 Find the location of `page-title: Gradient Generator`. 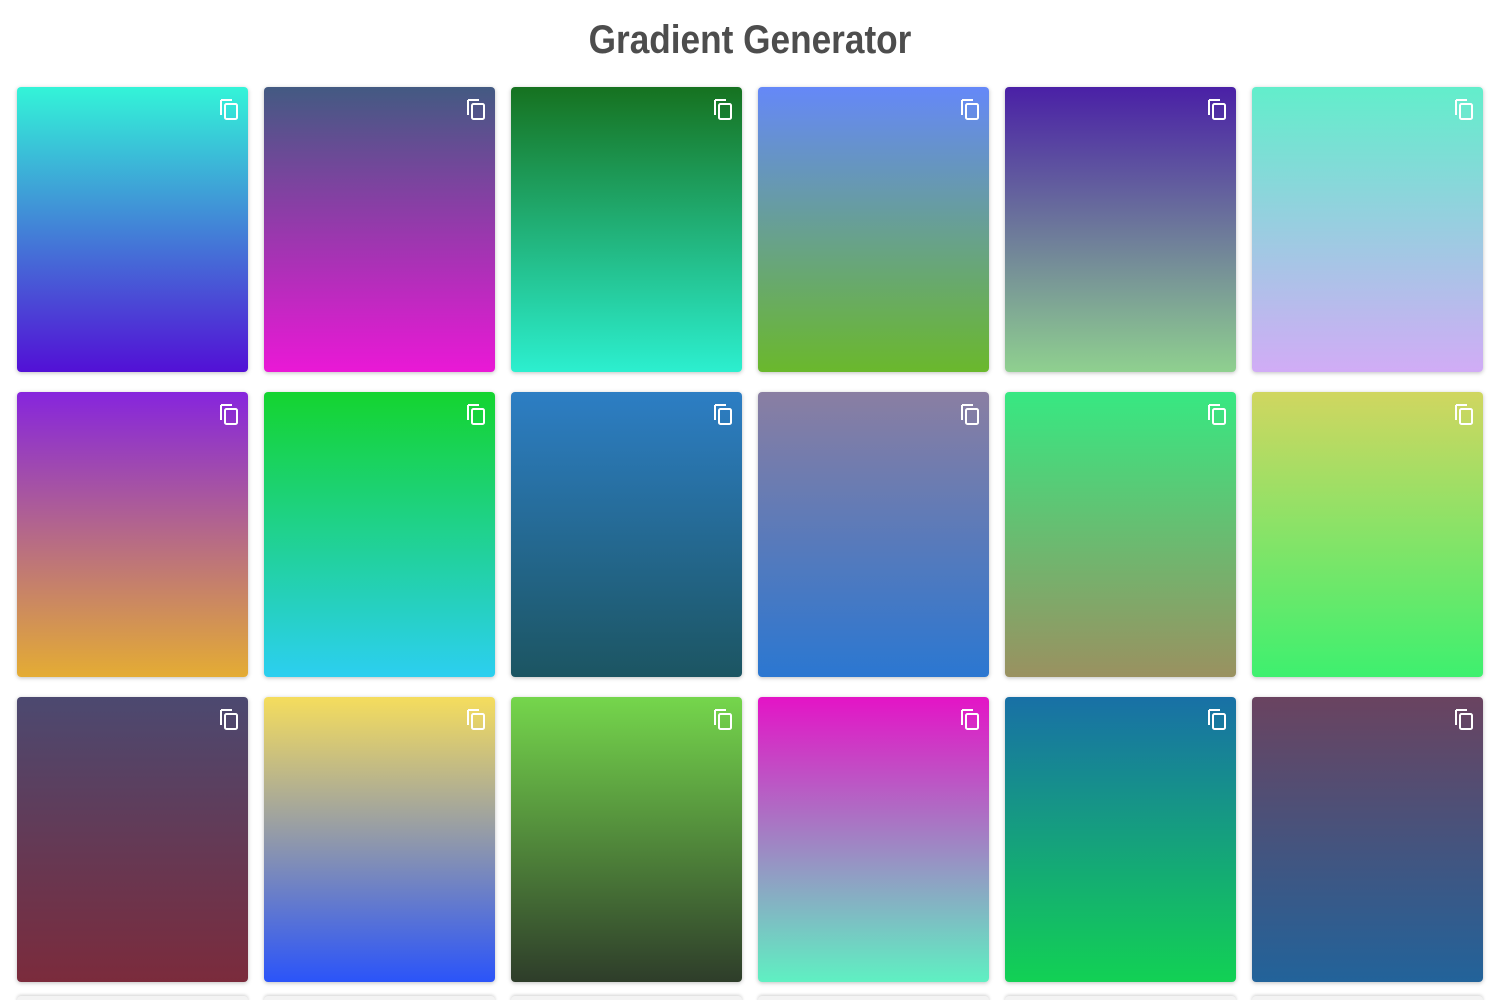

page-title: Gradient Generator is located at coordinates (750, 40).